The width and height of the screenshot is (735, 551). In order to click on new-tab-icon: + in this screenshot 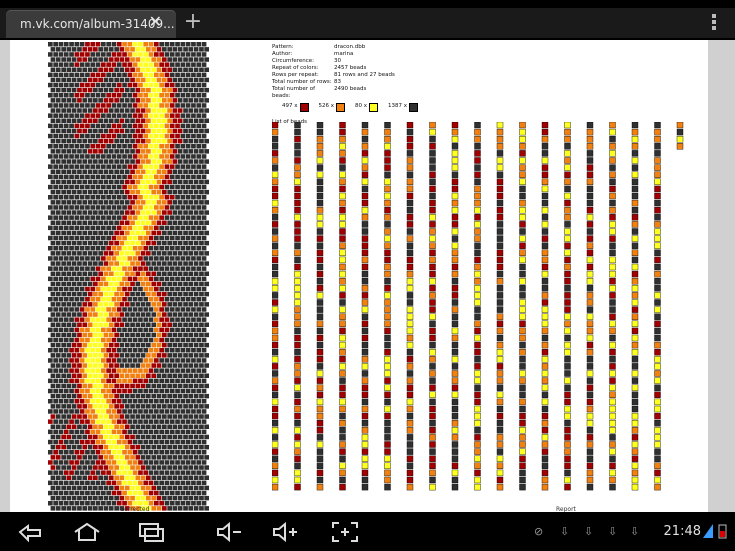, I will do `click(193, 22)`.